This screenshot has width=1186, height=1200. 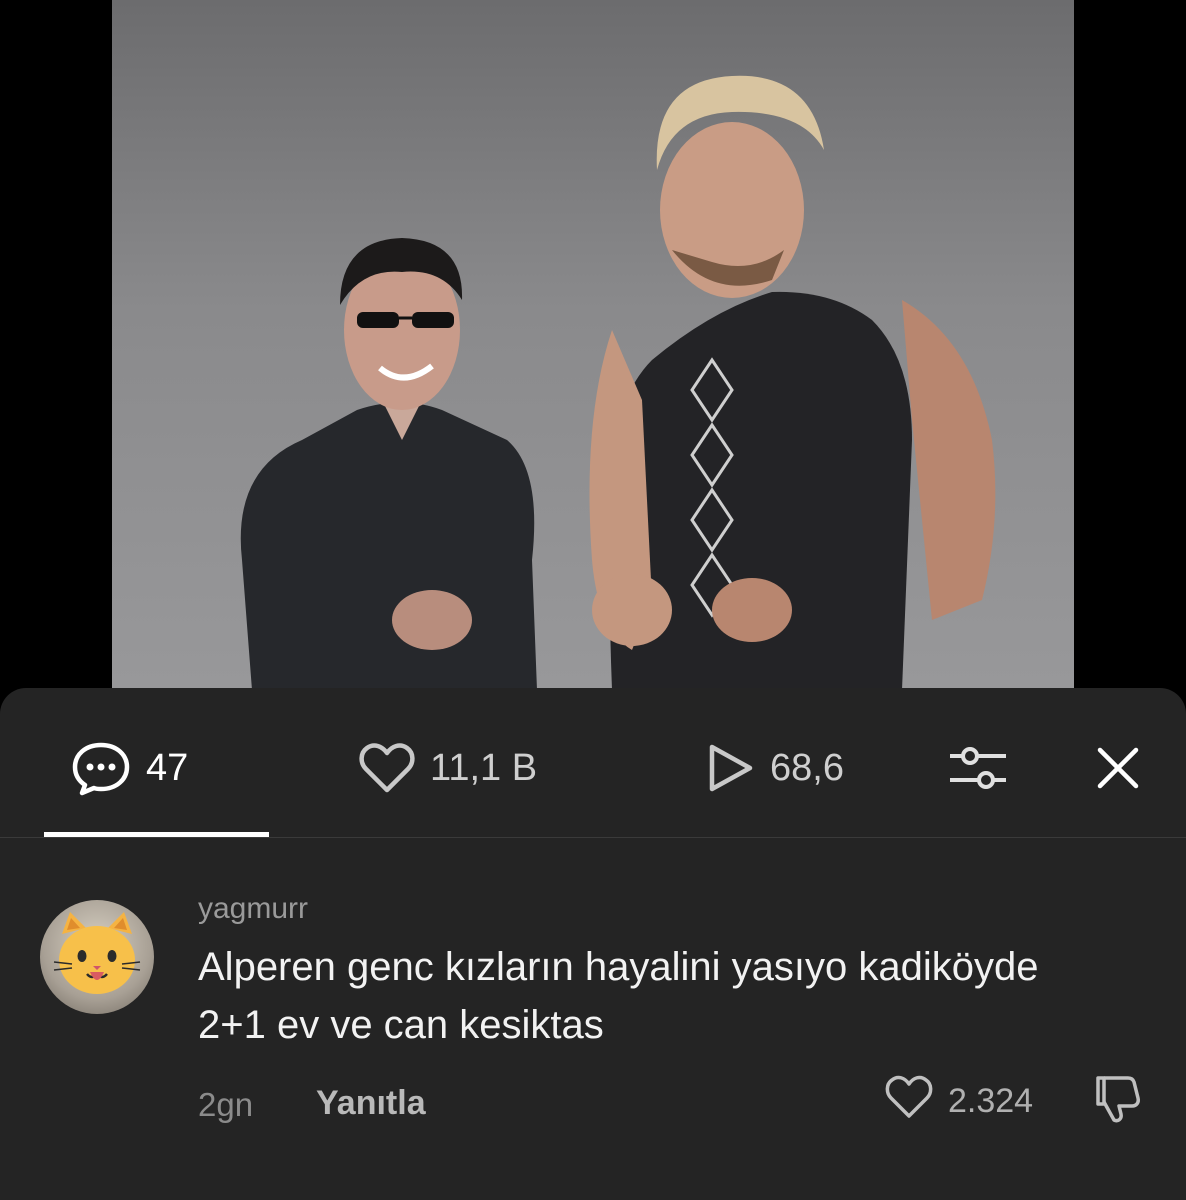 What do you see at coordinates (97, 953) in the screenshot?
I see `cat-face-emoji-icon` at bounding box center [97, 953].